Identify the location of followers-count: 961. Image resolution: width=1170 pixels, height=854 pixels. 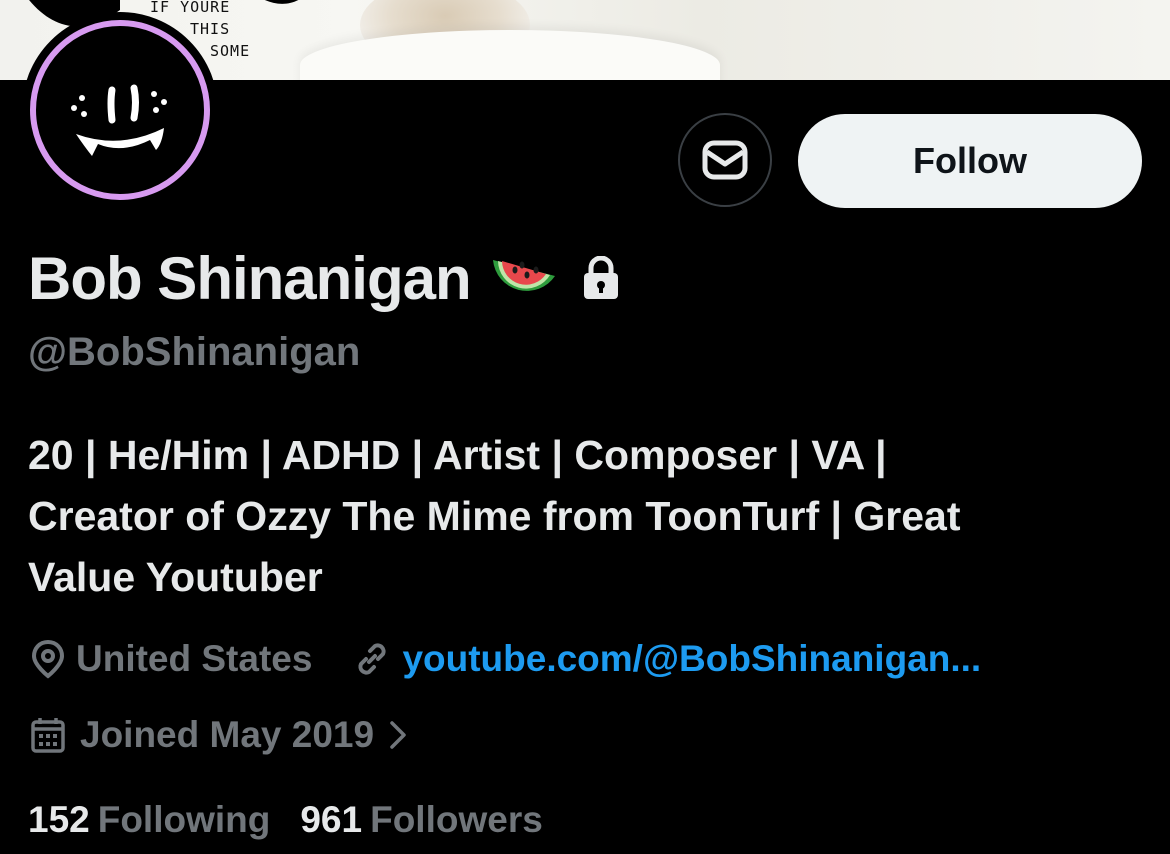
(331, 819).